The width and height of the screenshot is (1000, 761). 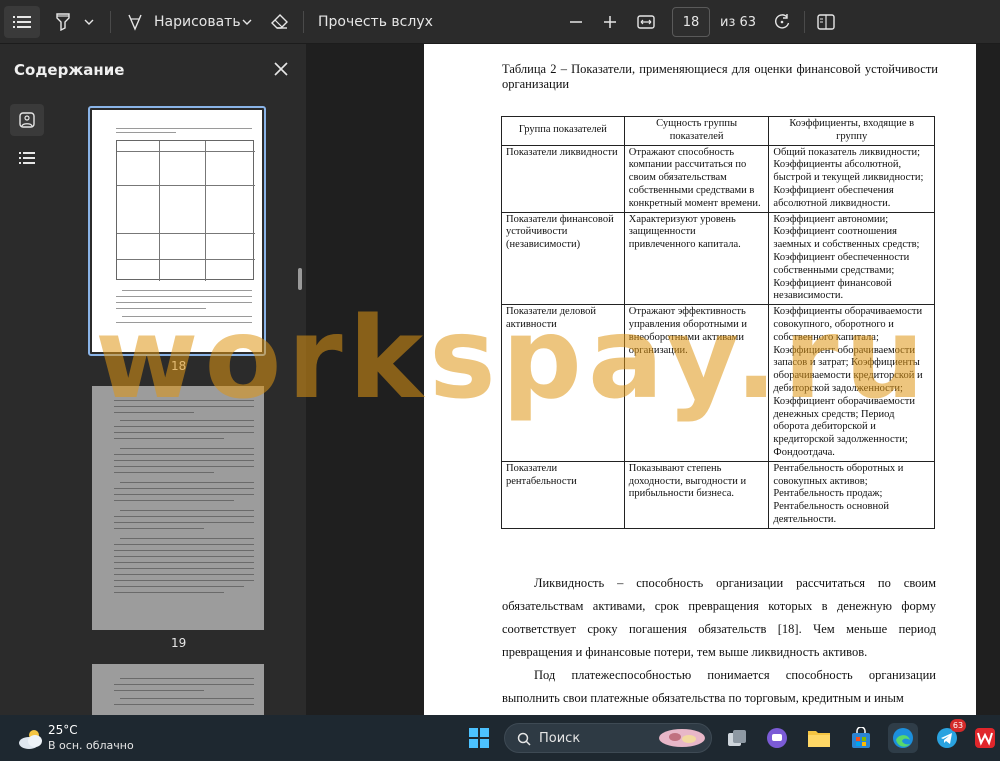 What do you see at coordinates (826, 22) in the screenshot?
I see `page-view-button` at bounding box center [826, 22].